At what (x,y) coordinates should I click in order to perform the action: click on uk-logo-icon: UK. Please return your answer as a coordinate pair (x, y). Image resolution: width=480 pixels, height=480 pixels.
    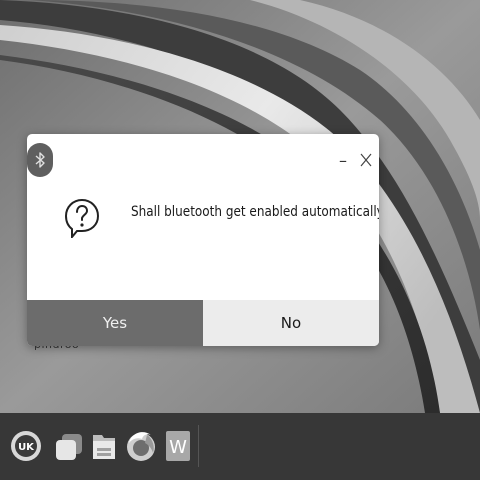
    Looking at the image, I should click on (26, 446).